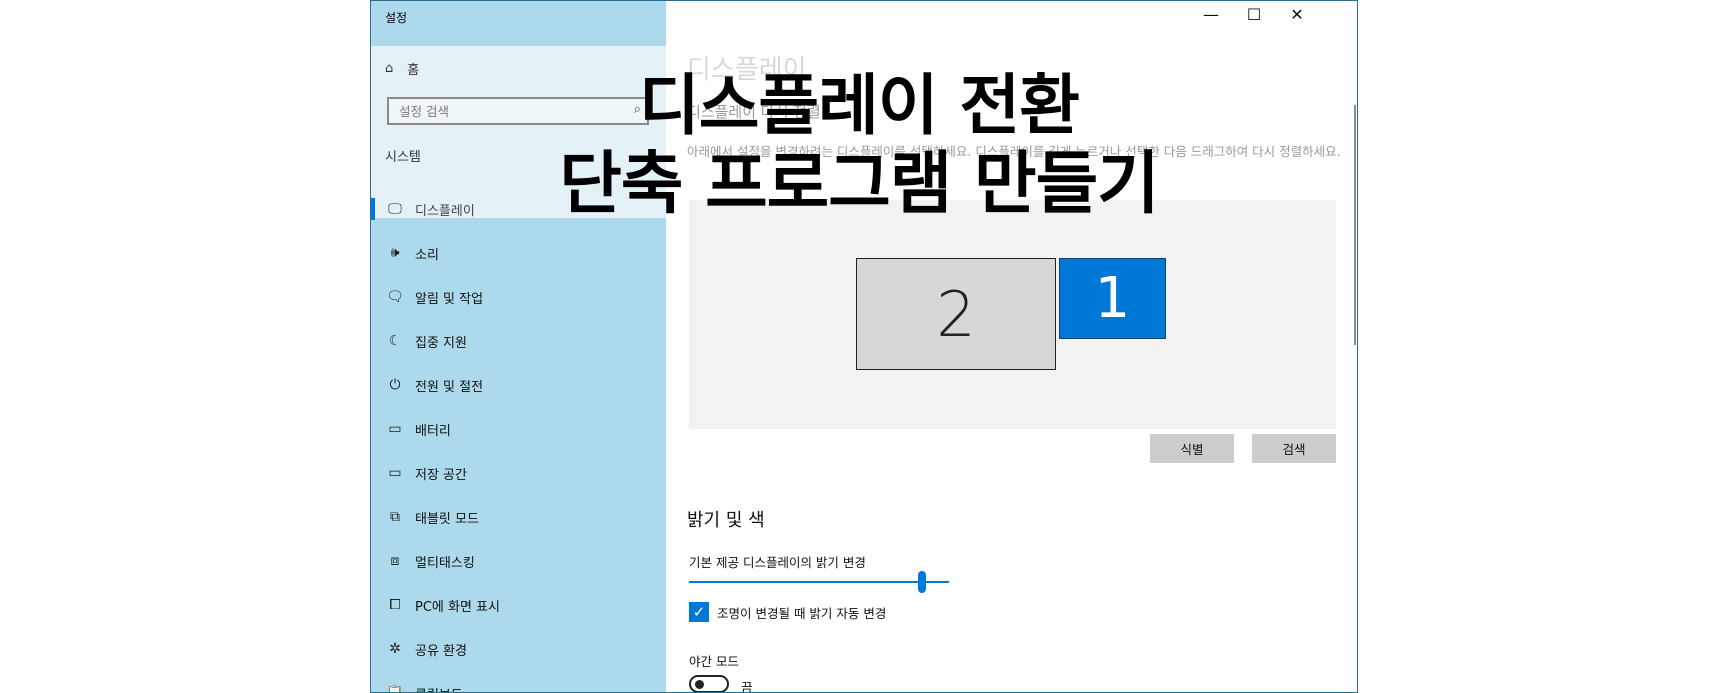  What do you see at coordinates (518, 473) in the screenshot?
I see `sidebar-item-storage: ▭ 저장 공간` at bounding box center [518, 473].